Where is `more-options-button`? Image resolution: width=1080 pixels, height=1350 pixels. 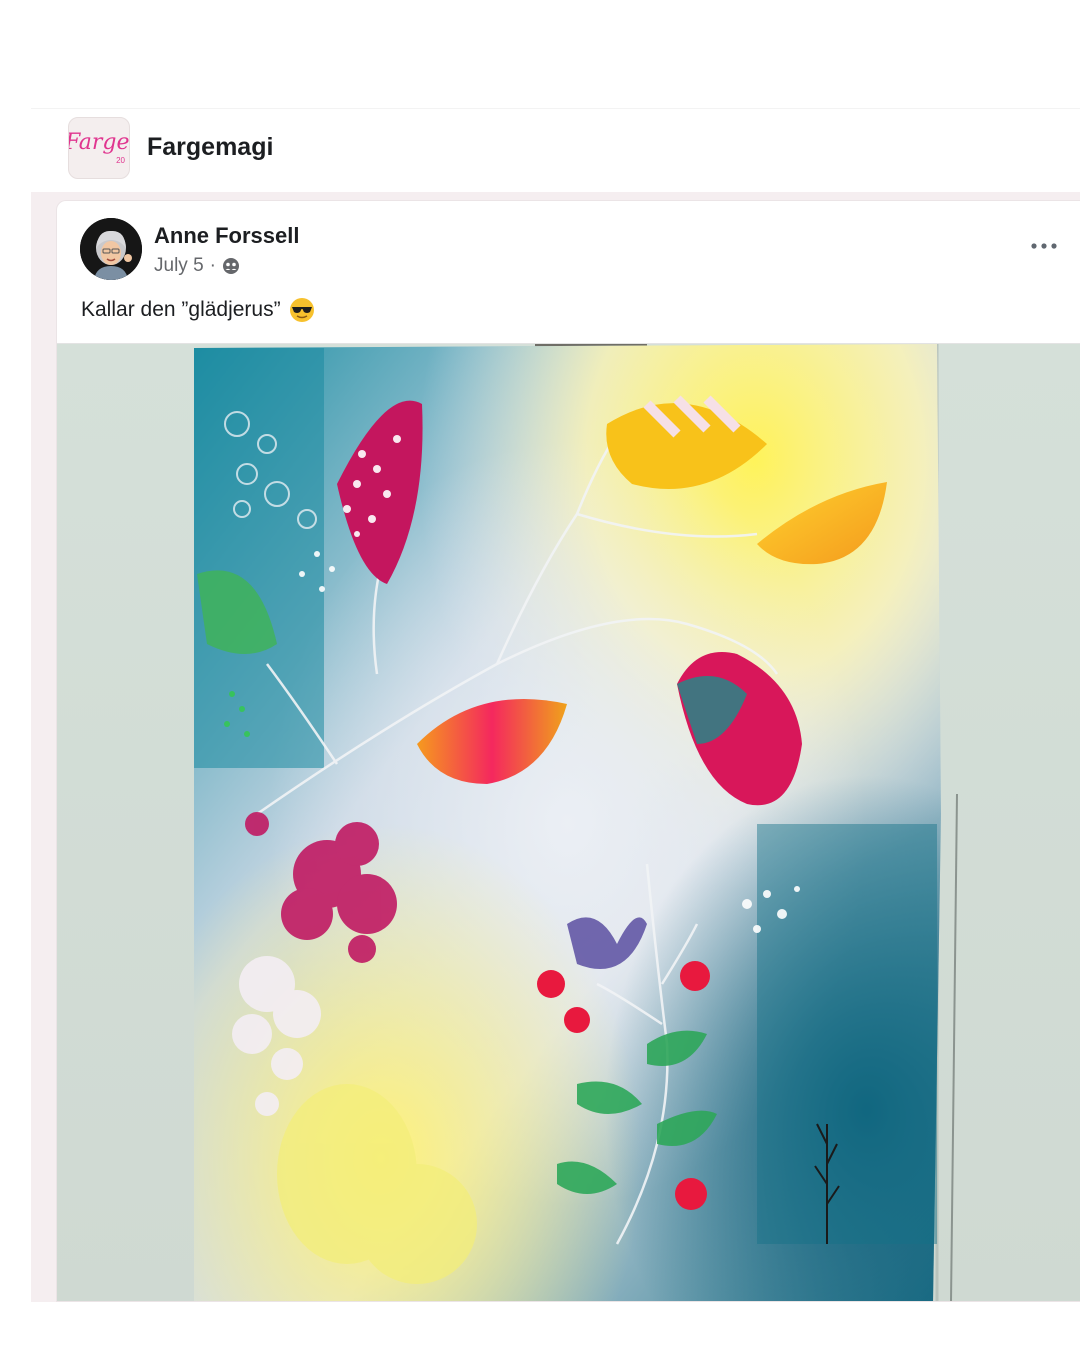 more-options-button is located at coordinates (1044, 246).